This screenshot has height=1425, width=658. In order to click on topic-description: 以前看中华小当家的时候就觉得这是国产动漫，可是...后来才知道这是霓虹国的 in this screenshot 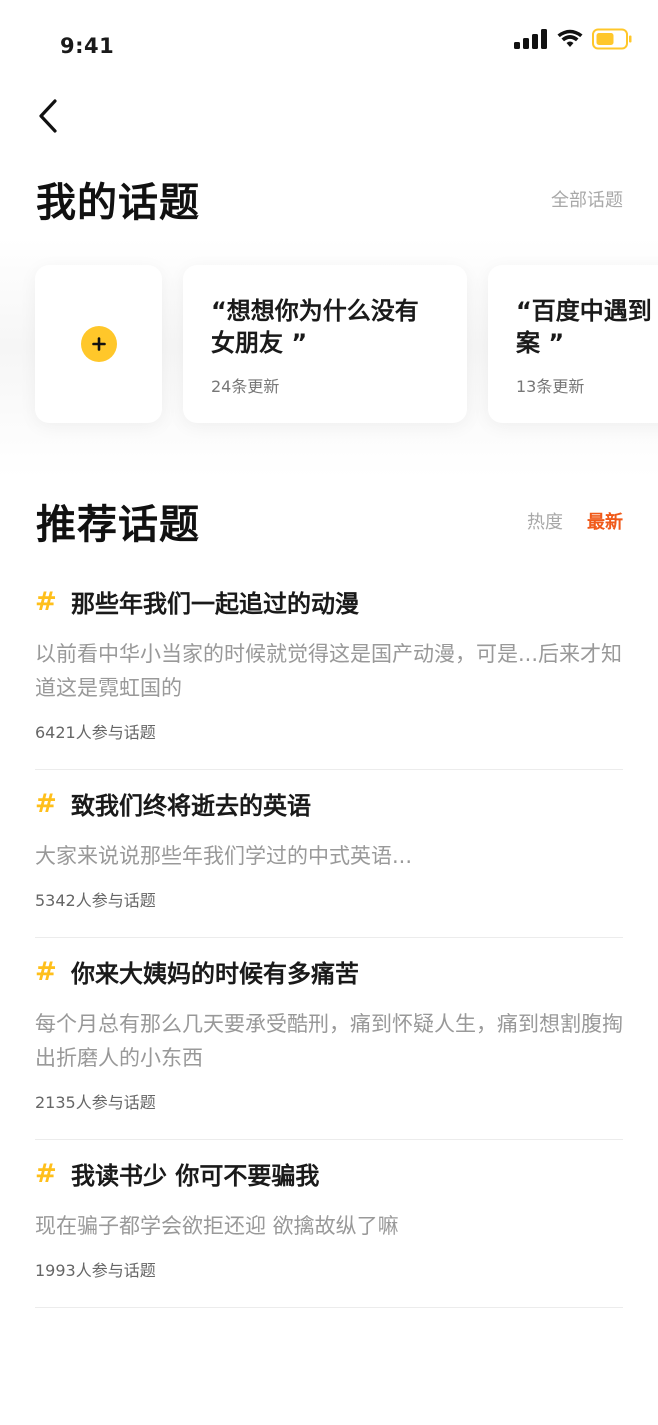, I will do `click(329, 671)`.